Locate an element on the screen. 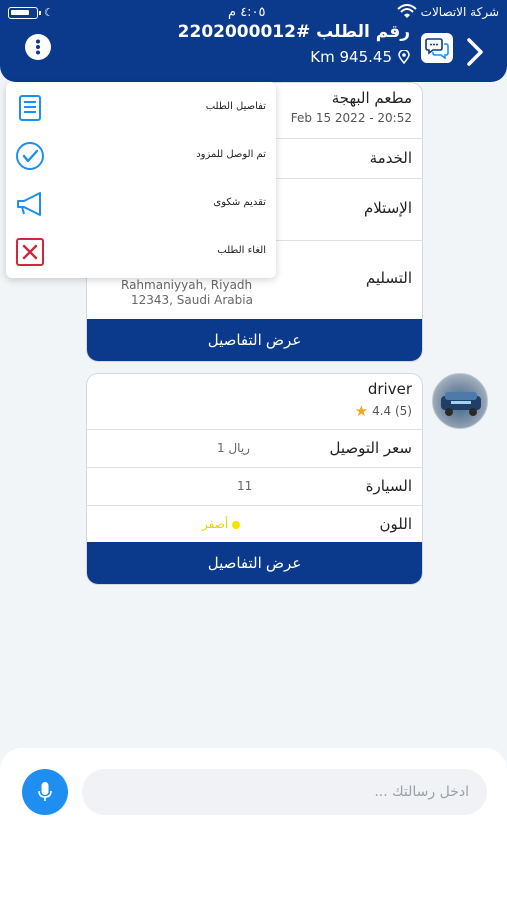  color-row: اللون أصفر is located at coordinates (254, 525).